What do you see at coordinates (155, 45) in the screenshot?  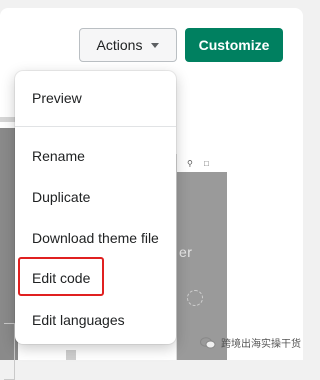 I see `caret-down-icon` at bounding box center [155, 45].